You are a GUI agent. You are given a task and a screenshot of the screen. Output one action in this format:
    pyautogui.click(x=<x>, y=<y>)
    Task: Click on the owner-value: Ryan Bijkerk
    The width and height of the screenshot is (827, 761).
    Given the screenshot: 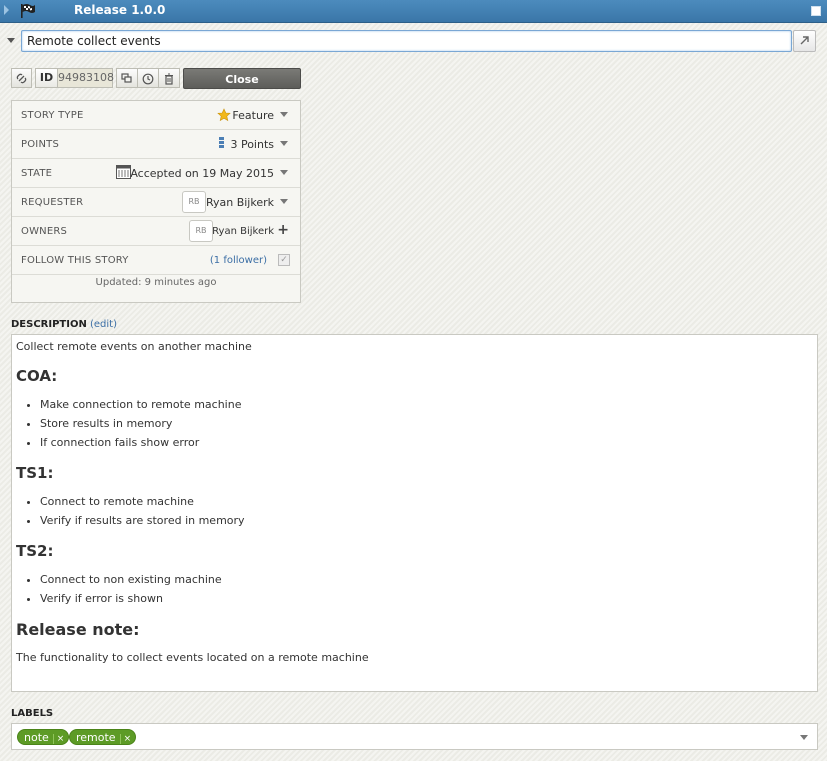 What is the action you would take?
    pyautogui.click(x=243, y=231)
    